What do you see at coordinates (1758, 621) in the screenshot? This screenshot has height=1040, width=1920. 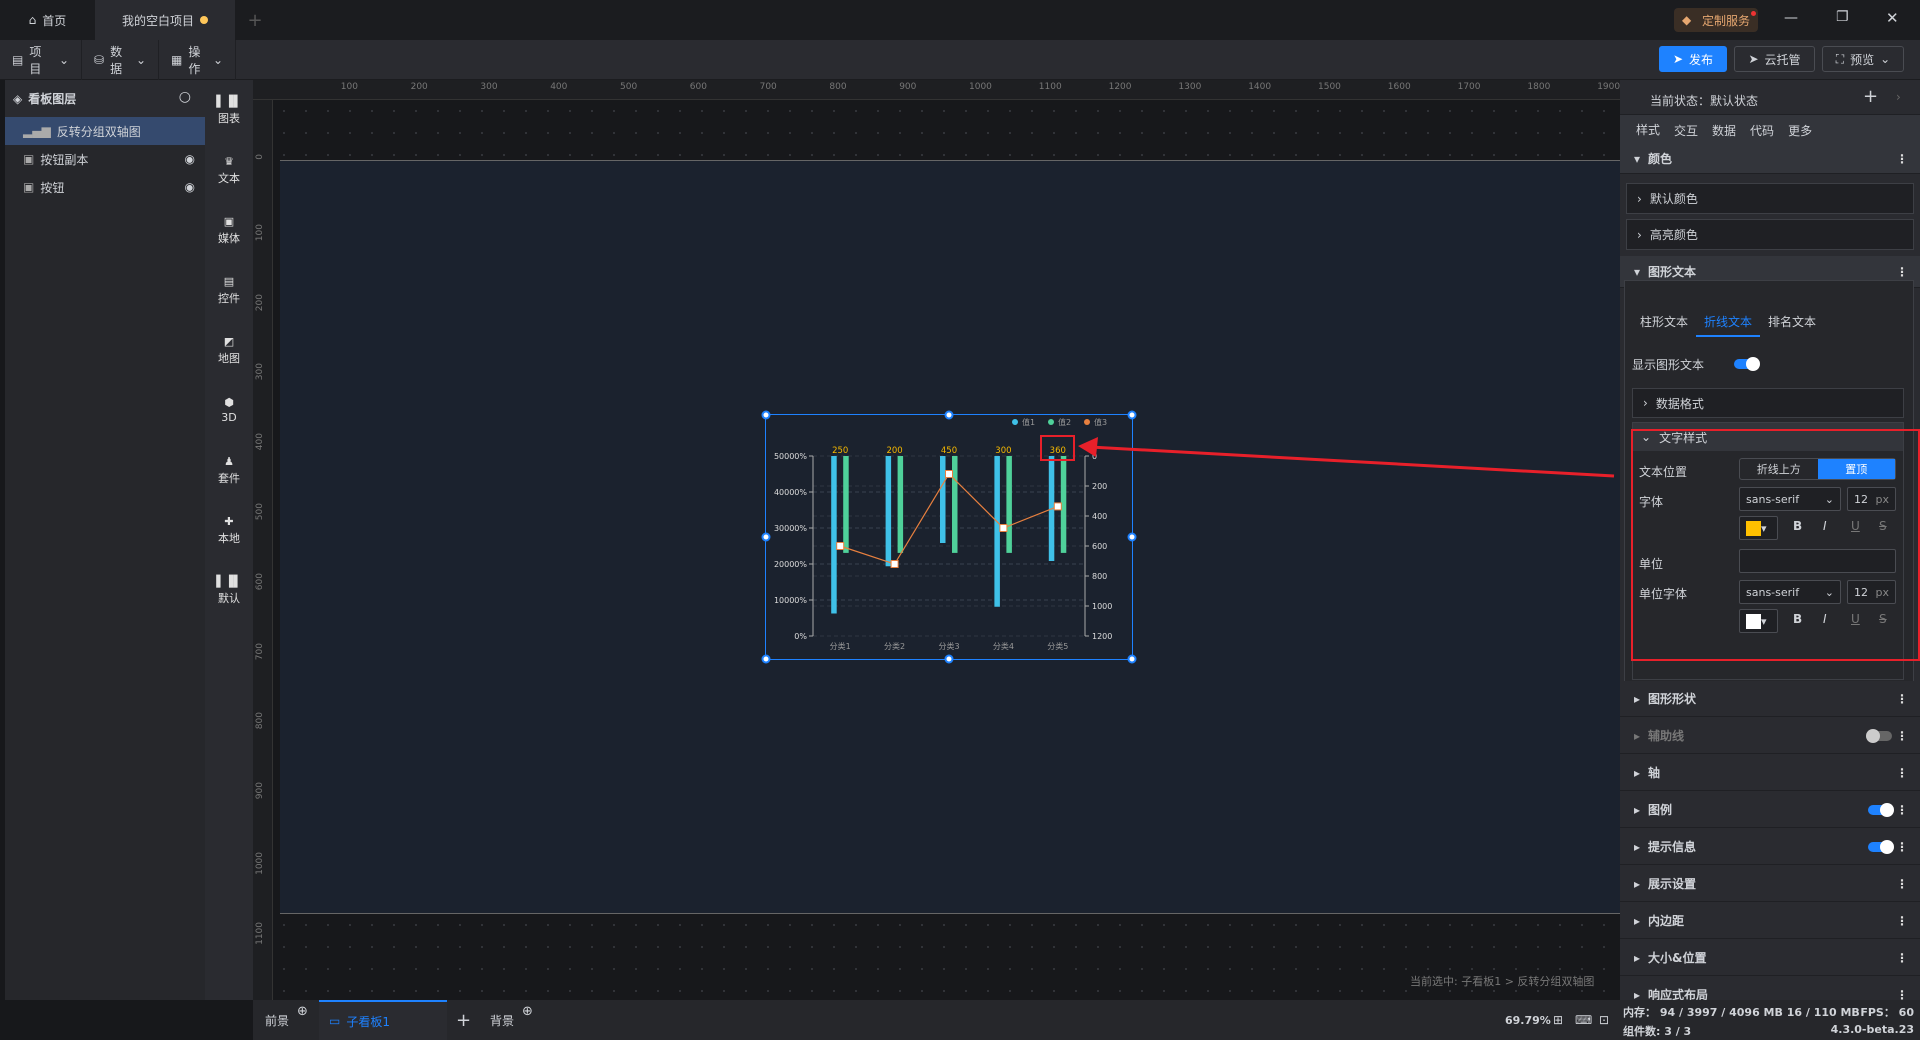 I see `unit-color-picker: ▾` at bounding box center [1758, 621].